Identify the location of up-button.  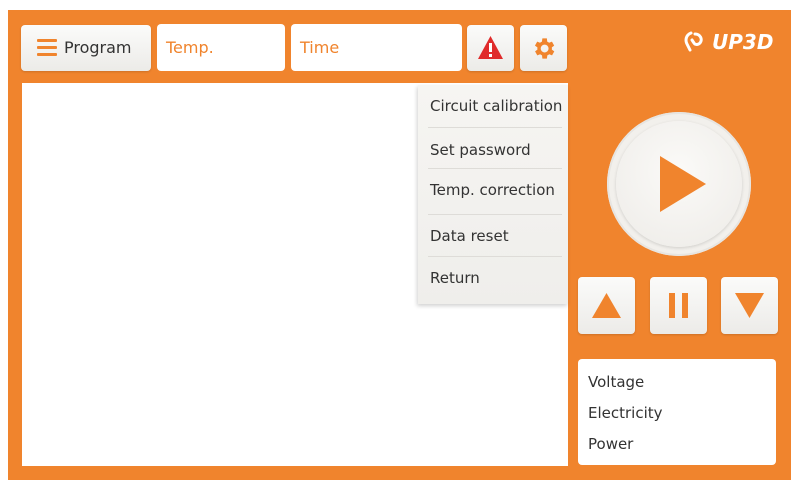
(606, 305).